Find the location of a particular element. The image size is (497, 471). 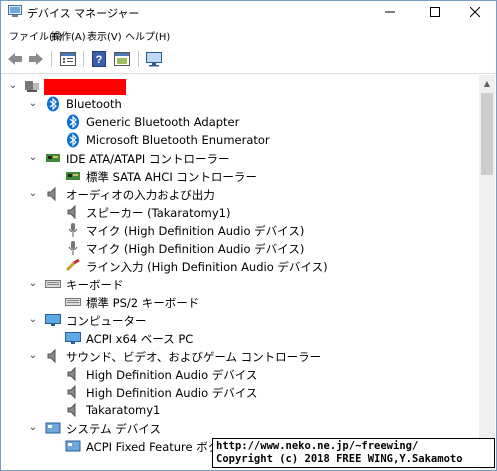

menu-help: ヘルプ(H) is located at coordinates (147, 35).